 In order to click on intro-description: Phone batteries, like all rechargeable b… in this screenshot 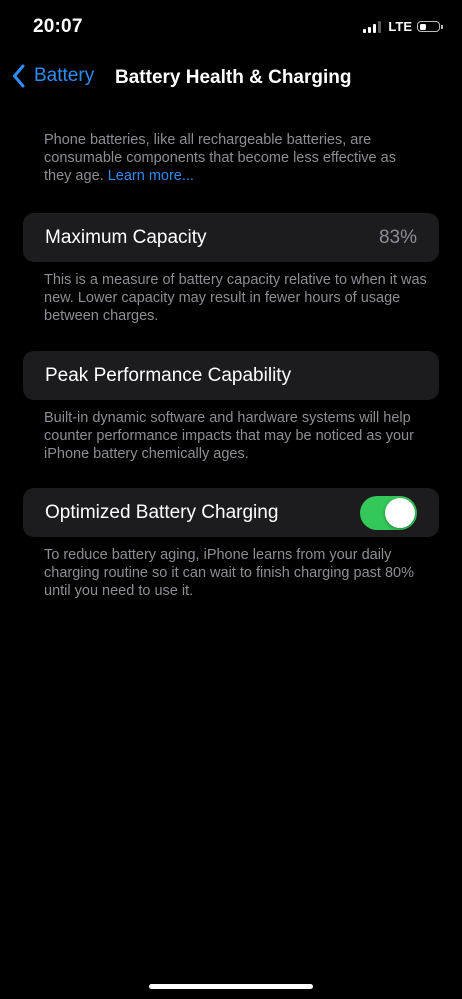, I will do `click(234, 158)`.